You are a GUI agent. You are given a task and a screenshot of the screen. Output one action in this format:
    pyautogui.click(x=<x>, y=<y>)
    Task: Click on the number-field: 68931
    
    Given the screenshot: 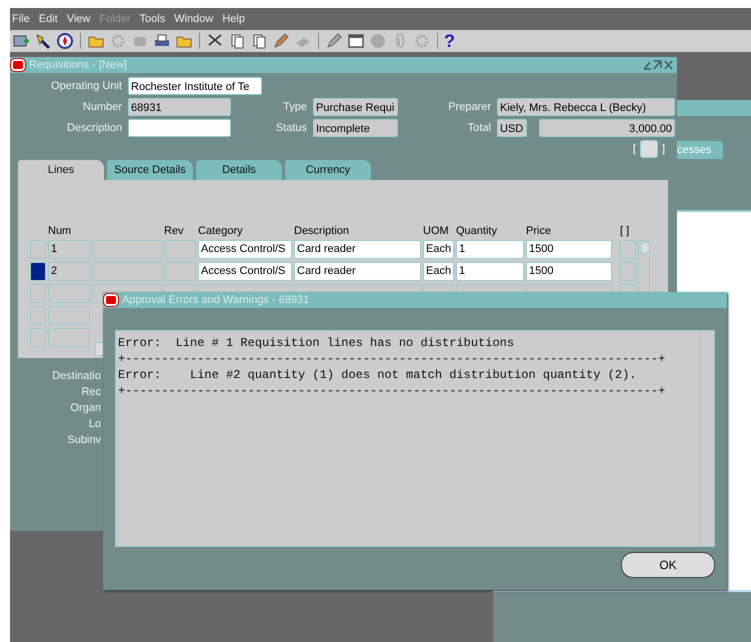 What is the action you would take?
    pyautogui.click(x=179, y=107)
    